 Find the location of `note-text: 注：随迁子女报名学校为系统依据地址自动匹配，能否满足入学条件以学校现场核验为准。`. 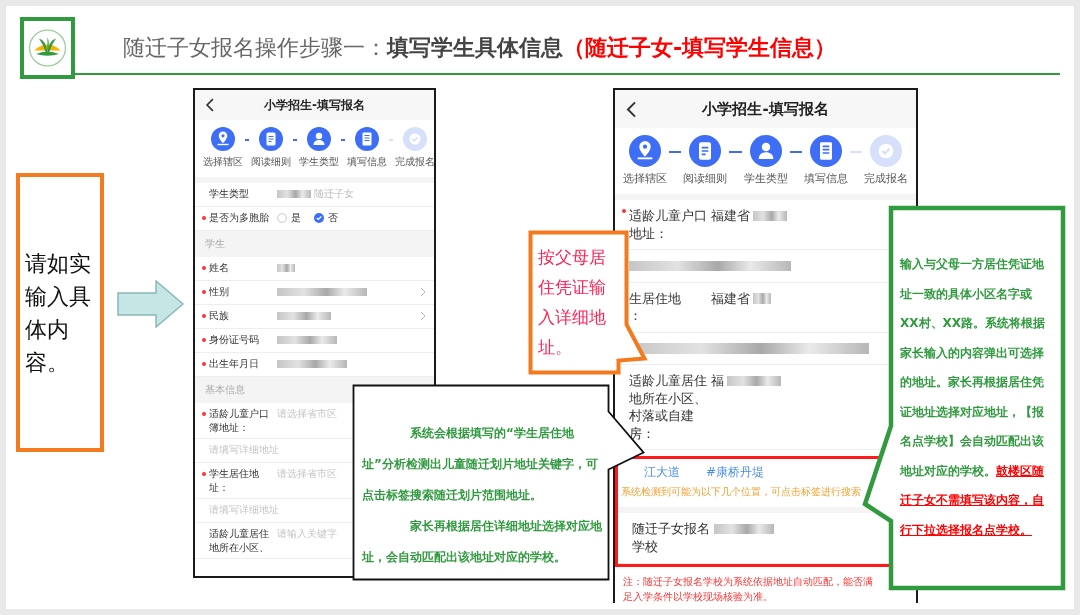

note-text: 注：随迁子女报名学校为系统依据地址自动匹配，能否满足入学条件以学校现场核验为准。 is located at coordinates (748, 588).